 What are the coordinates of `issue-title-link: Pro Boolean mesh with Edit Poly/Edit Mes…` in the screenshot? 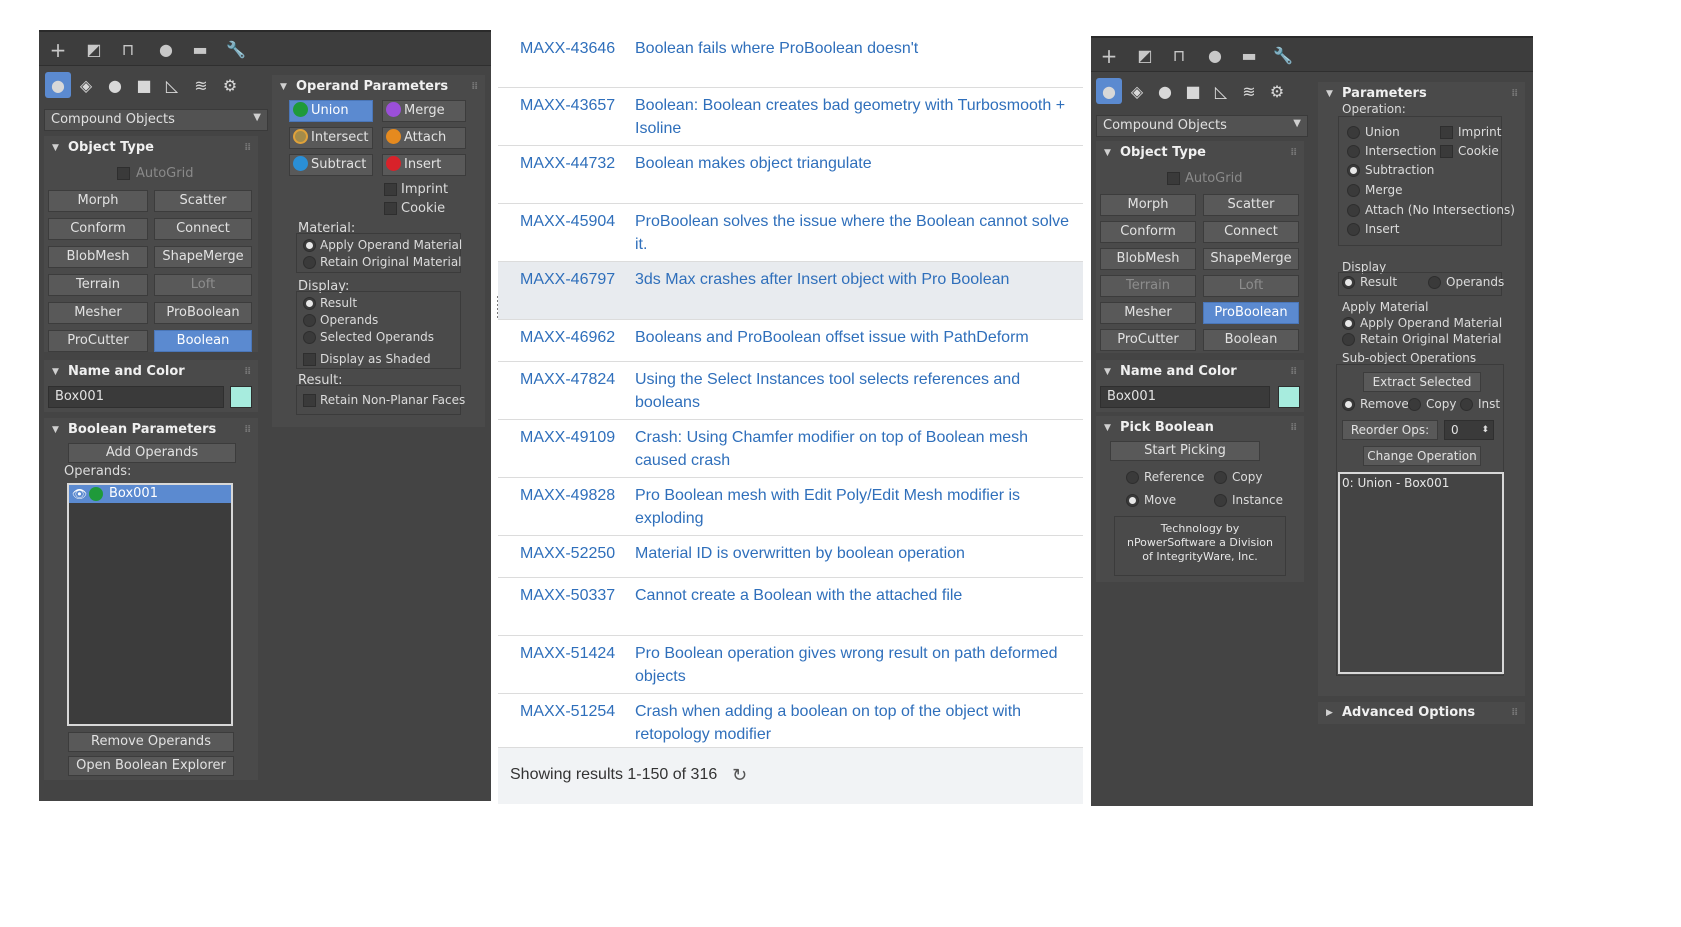 It's located at (855, 507).